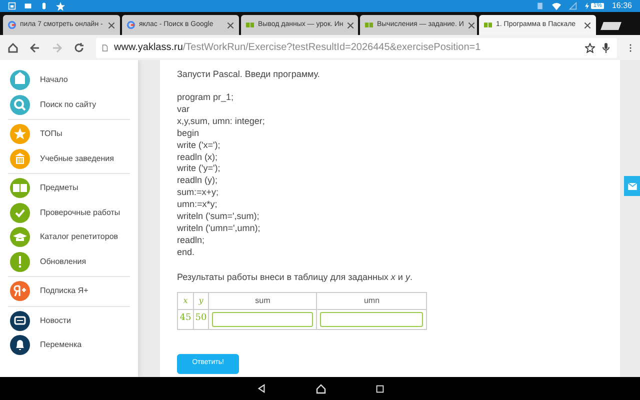 This screenshot has height=400, width=640. Describe the element at coordinates (70, 320) in the screenshot. I see `sidebar-item: Новости` at that location.